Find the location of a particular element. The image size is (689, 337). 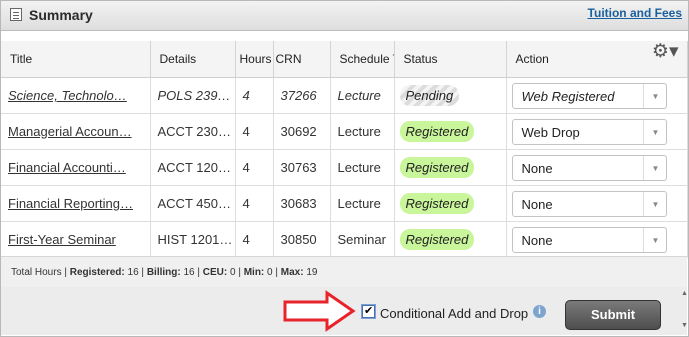

summary-icon is located at coordinates (16, 14).